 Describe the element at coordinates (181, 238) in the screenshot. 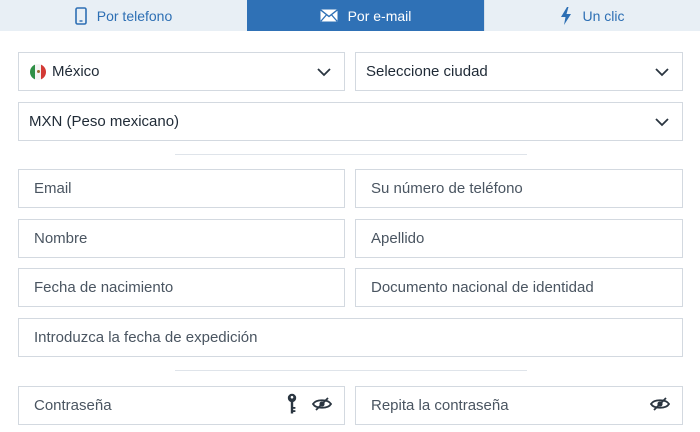

I see `first-name-field: Nombre` at that location.